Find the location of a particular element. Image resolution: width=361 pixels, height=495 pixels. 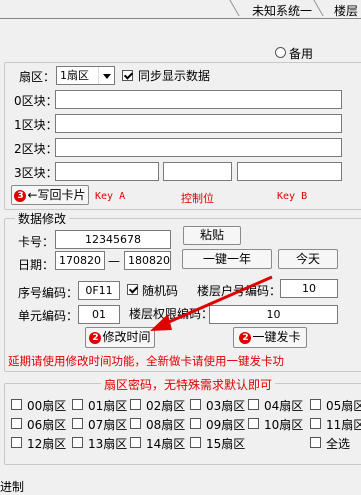

sector-12-label: 12扇区 is located at coordinates (47, 444).